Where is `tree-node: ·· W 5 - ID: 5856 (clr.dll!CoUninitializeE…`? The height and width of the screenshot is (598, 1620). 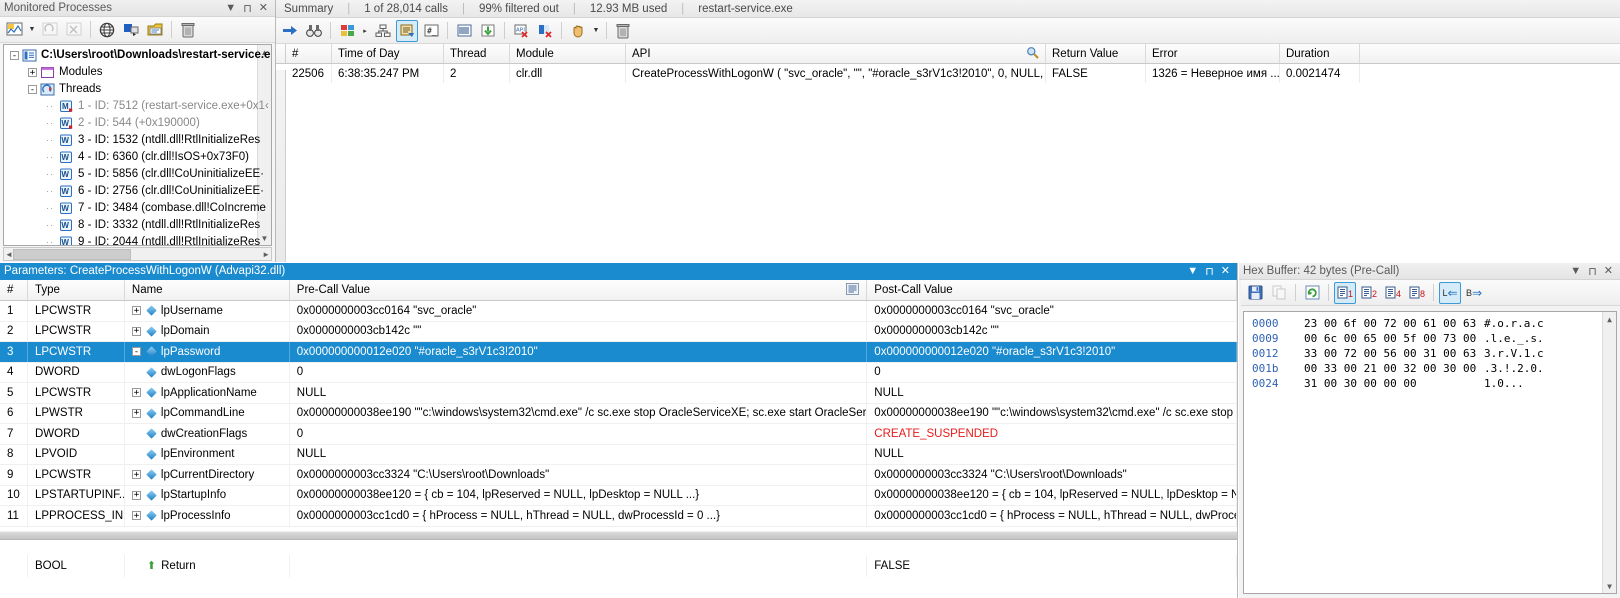
tree-node: ·· W 5 - ID: 5856 (clr.dll!CoUninitializeE… is located at coordinates (137, 174).